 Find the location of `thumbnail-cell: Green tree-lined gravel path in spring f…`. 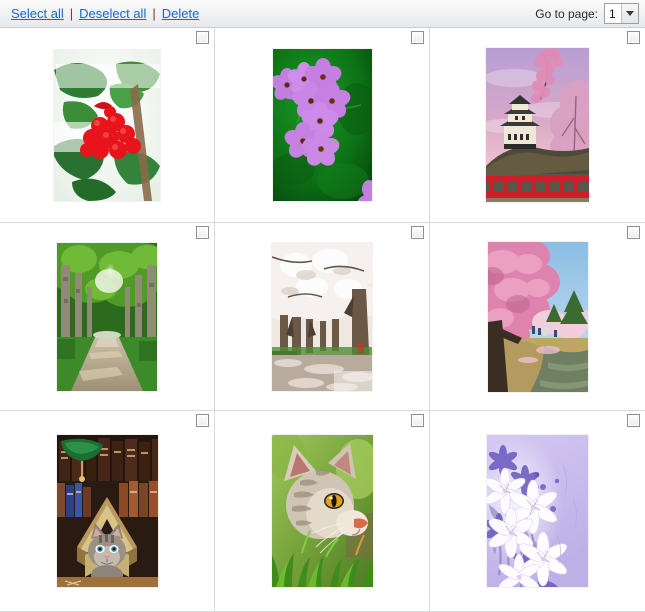

thumbnail-cell: Green tree-lined gravel path in spring f… is located at coordinates (107, 317).